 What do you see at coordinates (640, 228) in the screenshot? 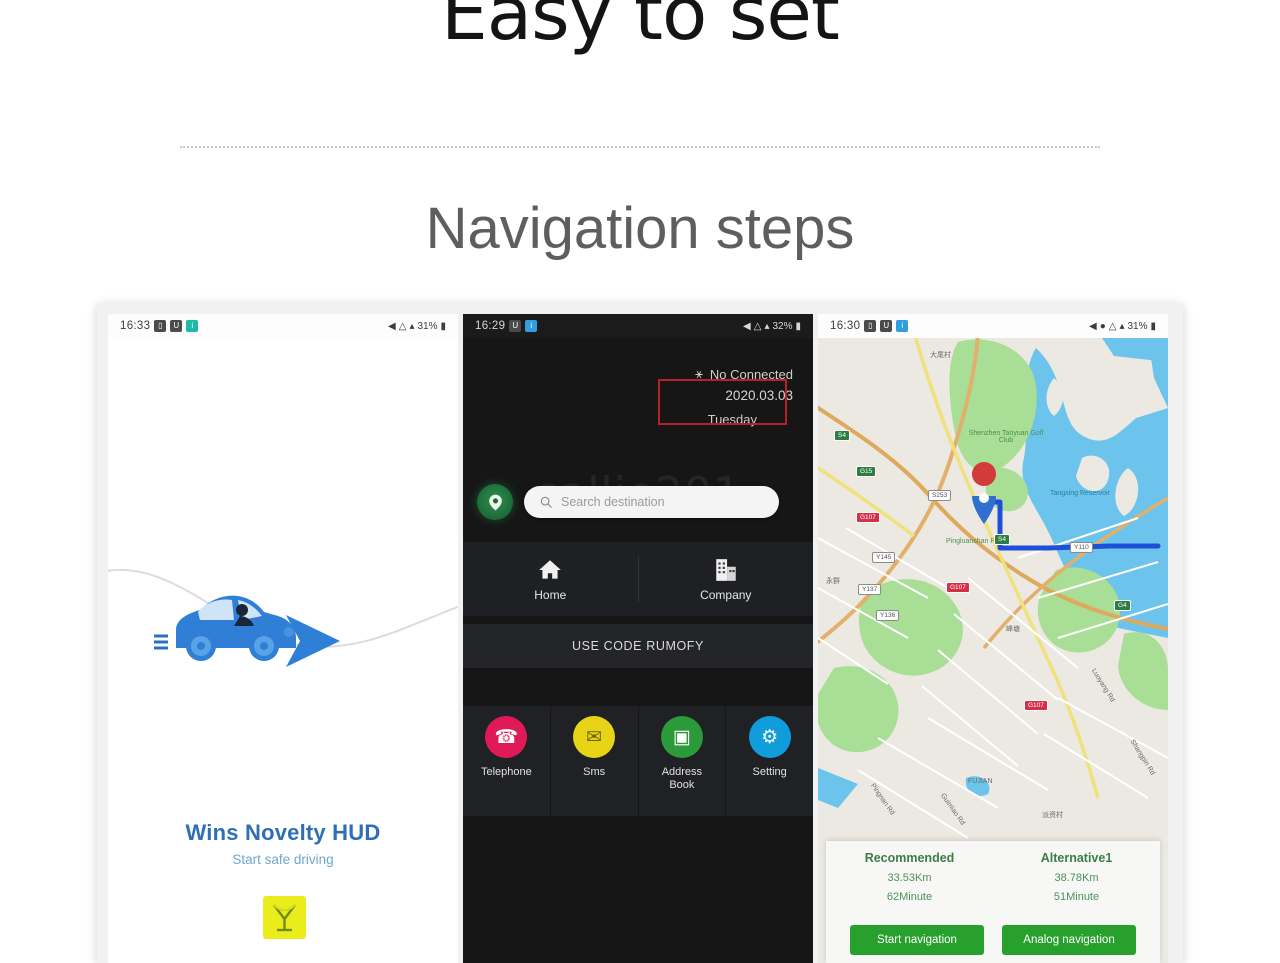
I see `section-title: Navigation steps` at bounding box center [640, 228].